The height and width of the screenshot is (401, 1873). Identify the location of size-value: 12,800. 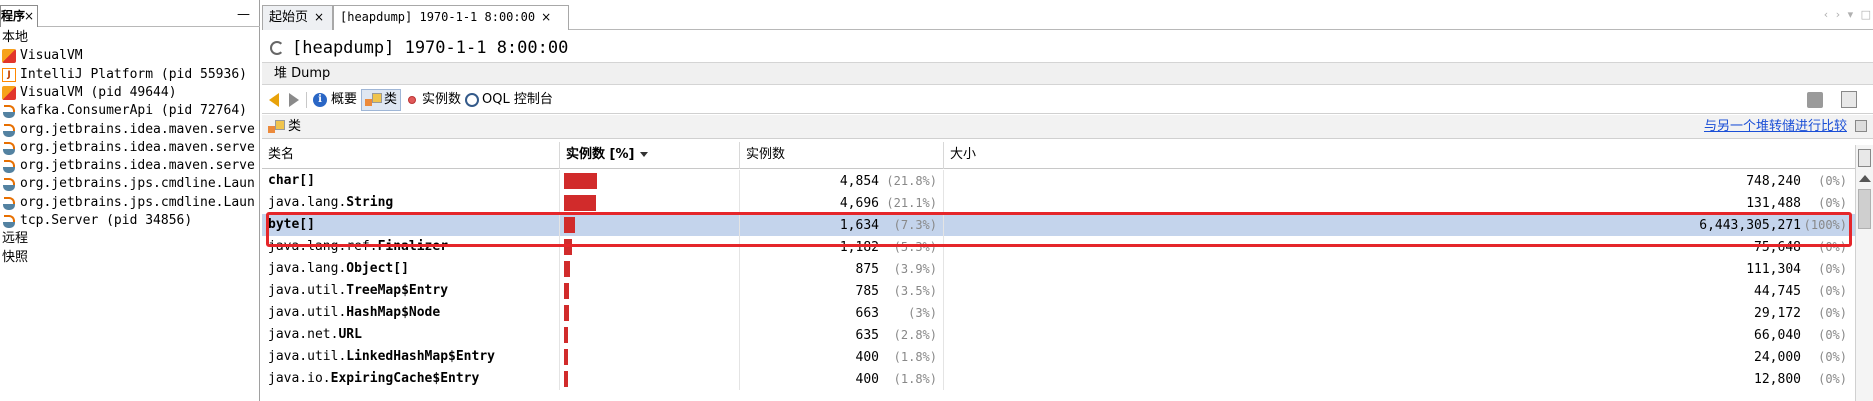
(1777, 379).